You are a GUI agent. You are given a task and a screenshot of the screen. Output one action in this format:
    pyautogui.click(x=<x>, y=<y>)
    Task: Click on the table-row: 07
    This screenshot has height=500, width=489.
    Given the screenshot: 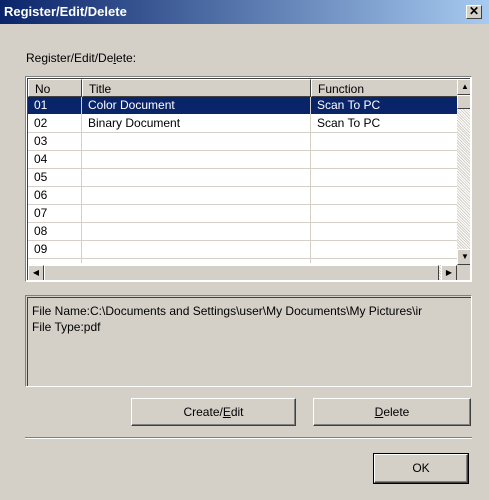 What is the action you would take?
    pyautogui.click(x=243, y=213)
    